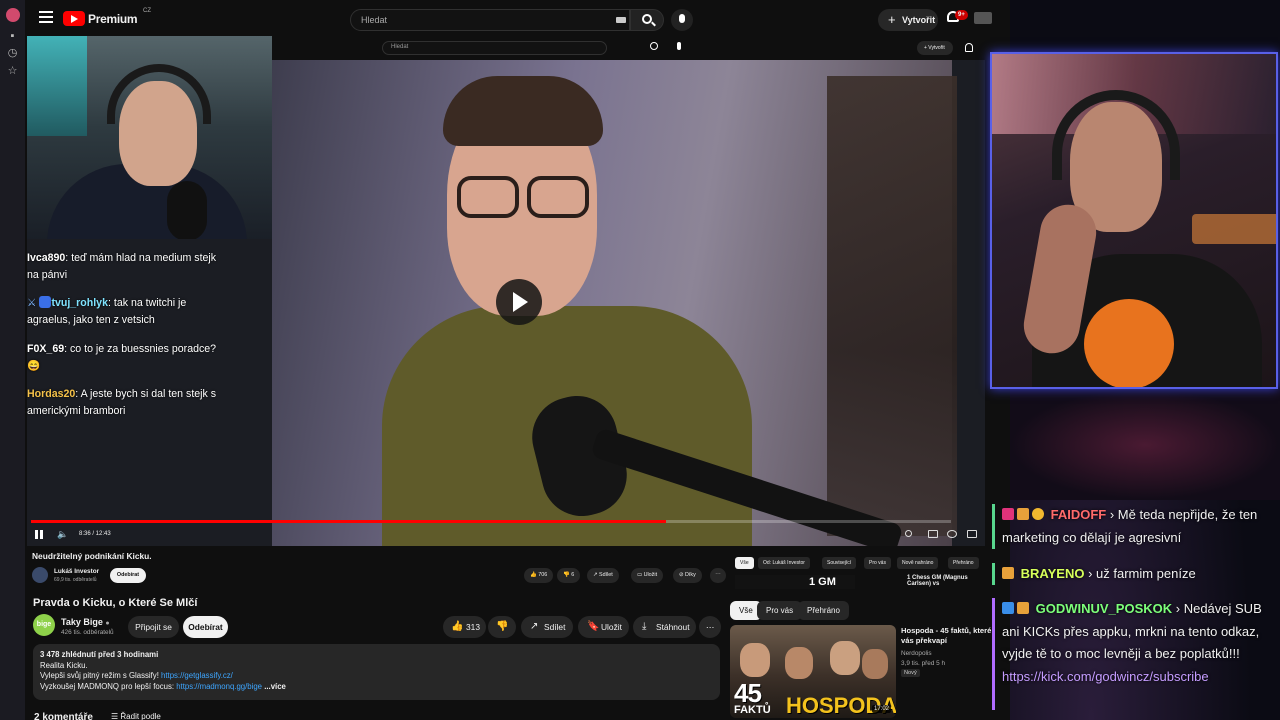 The width and height of the screenshot is (1280, 720). Describe the element at coordinates (494, 48) in the screenshot. I see `inner-search-input: Hledat` at that location.